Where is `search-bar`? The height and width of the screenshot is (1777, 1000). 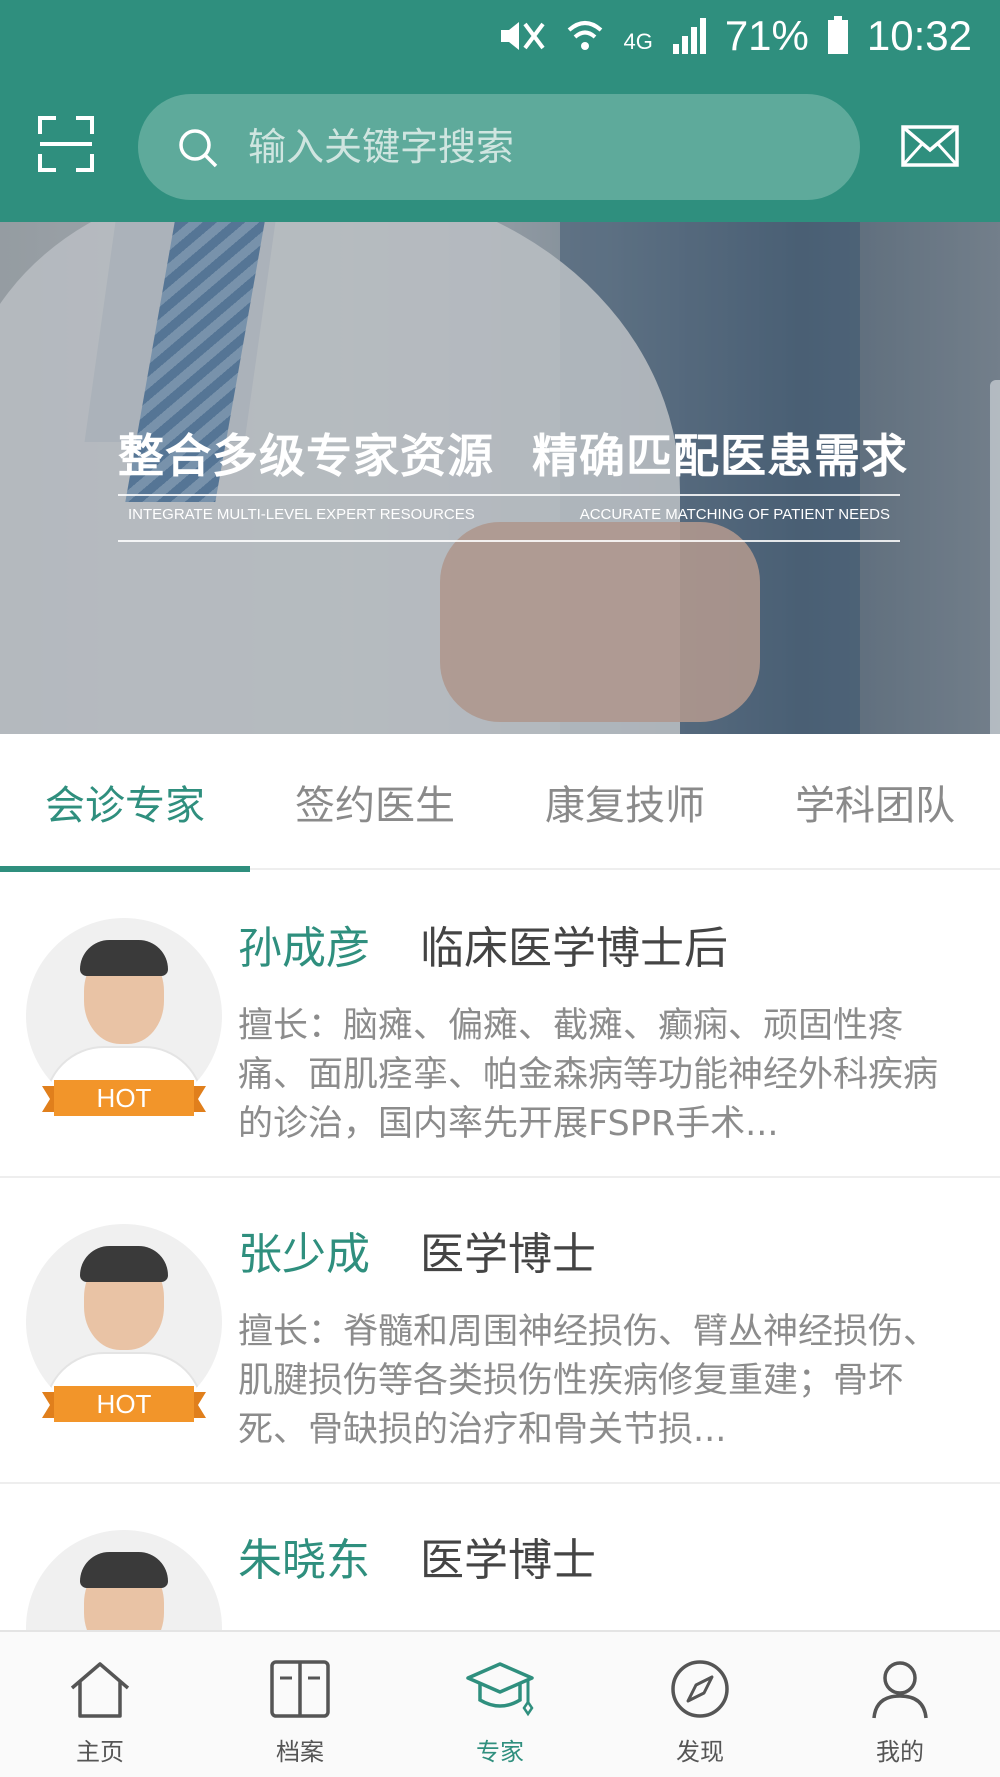 search-bar is located at coordinates (499, 147).